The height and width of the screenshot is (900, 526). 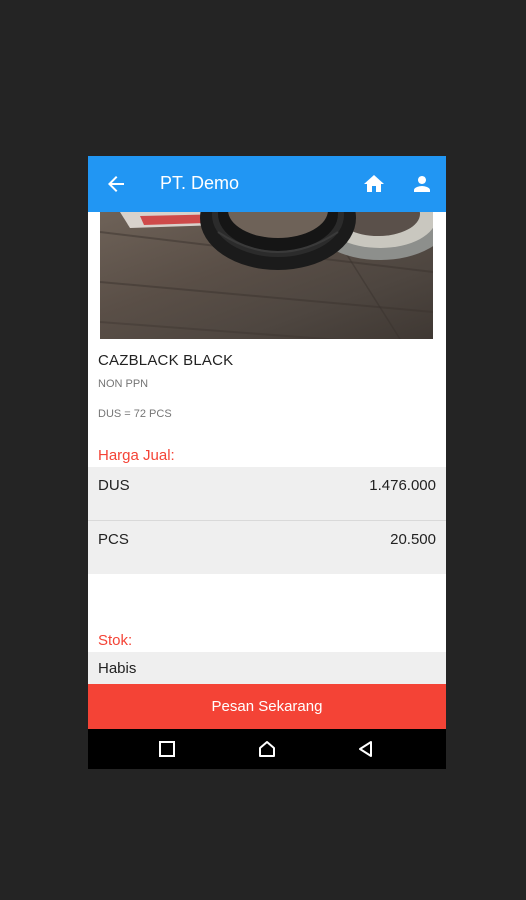 What do you see at coordinates (166, 360) in the screenshot?
I see `product-name: CAZBLACK BLACK` at bounding box center [166, 360].